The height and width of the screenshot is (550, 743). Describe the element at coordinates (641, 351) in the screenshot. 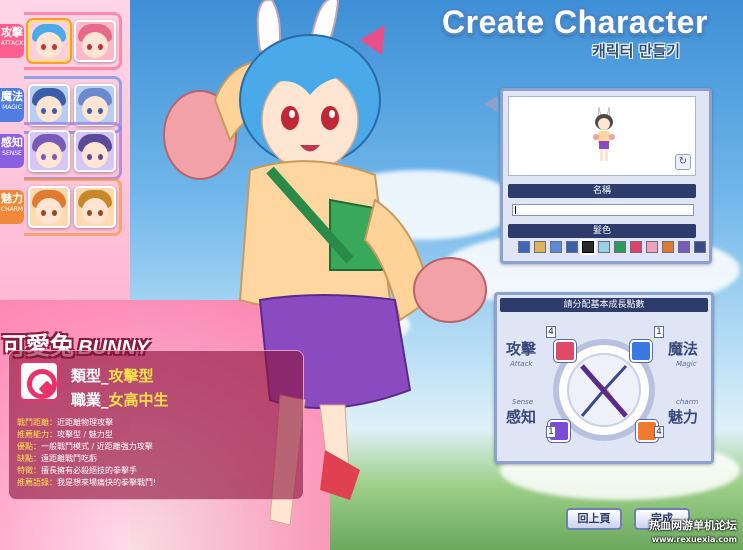

I see `magic-gem-icon` at that location.